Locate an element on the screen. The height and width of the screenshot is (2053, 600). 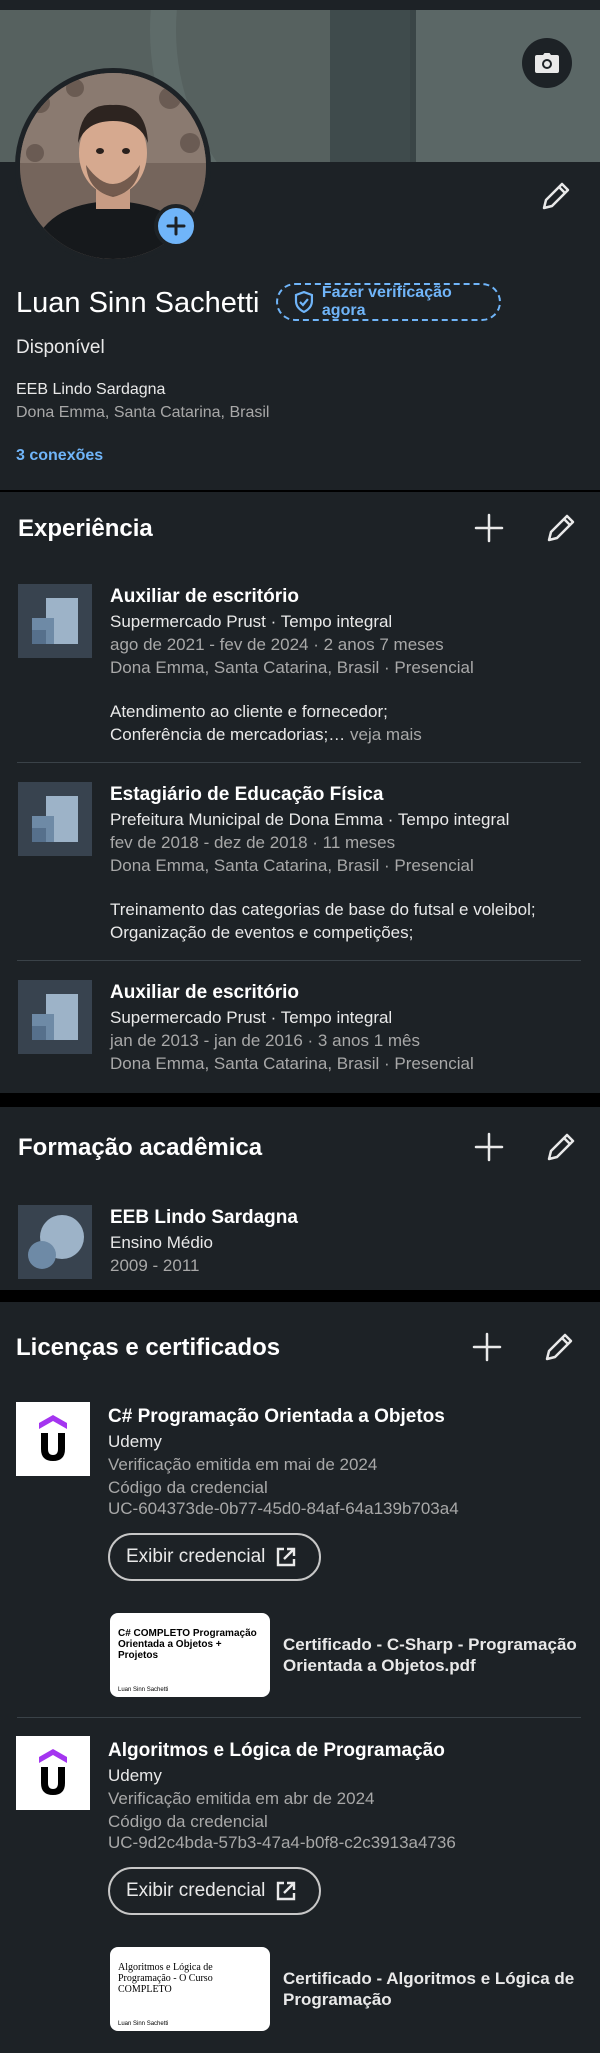
education-dates: 2009 - 2011 is located at coordinates (155, 1265).